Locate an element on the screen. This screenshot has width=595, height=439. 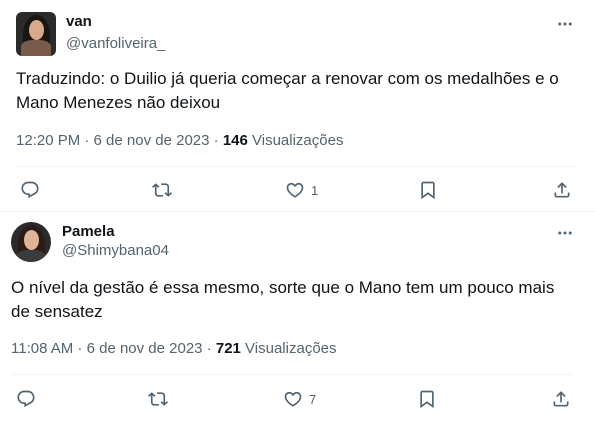
like-button: 1 is located at coordinates (301, 190).